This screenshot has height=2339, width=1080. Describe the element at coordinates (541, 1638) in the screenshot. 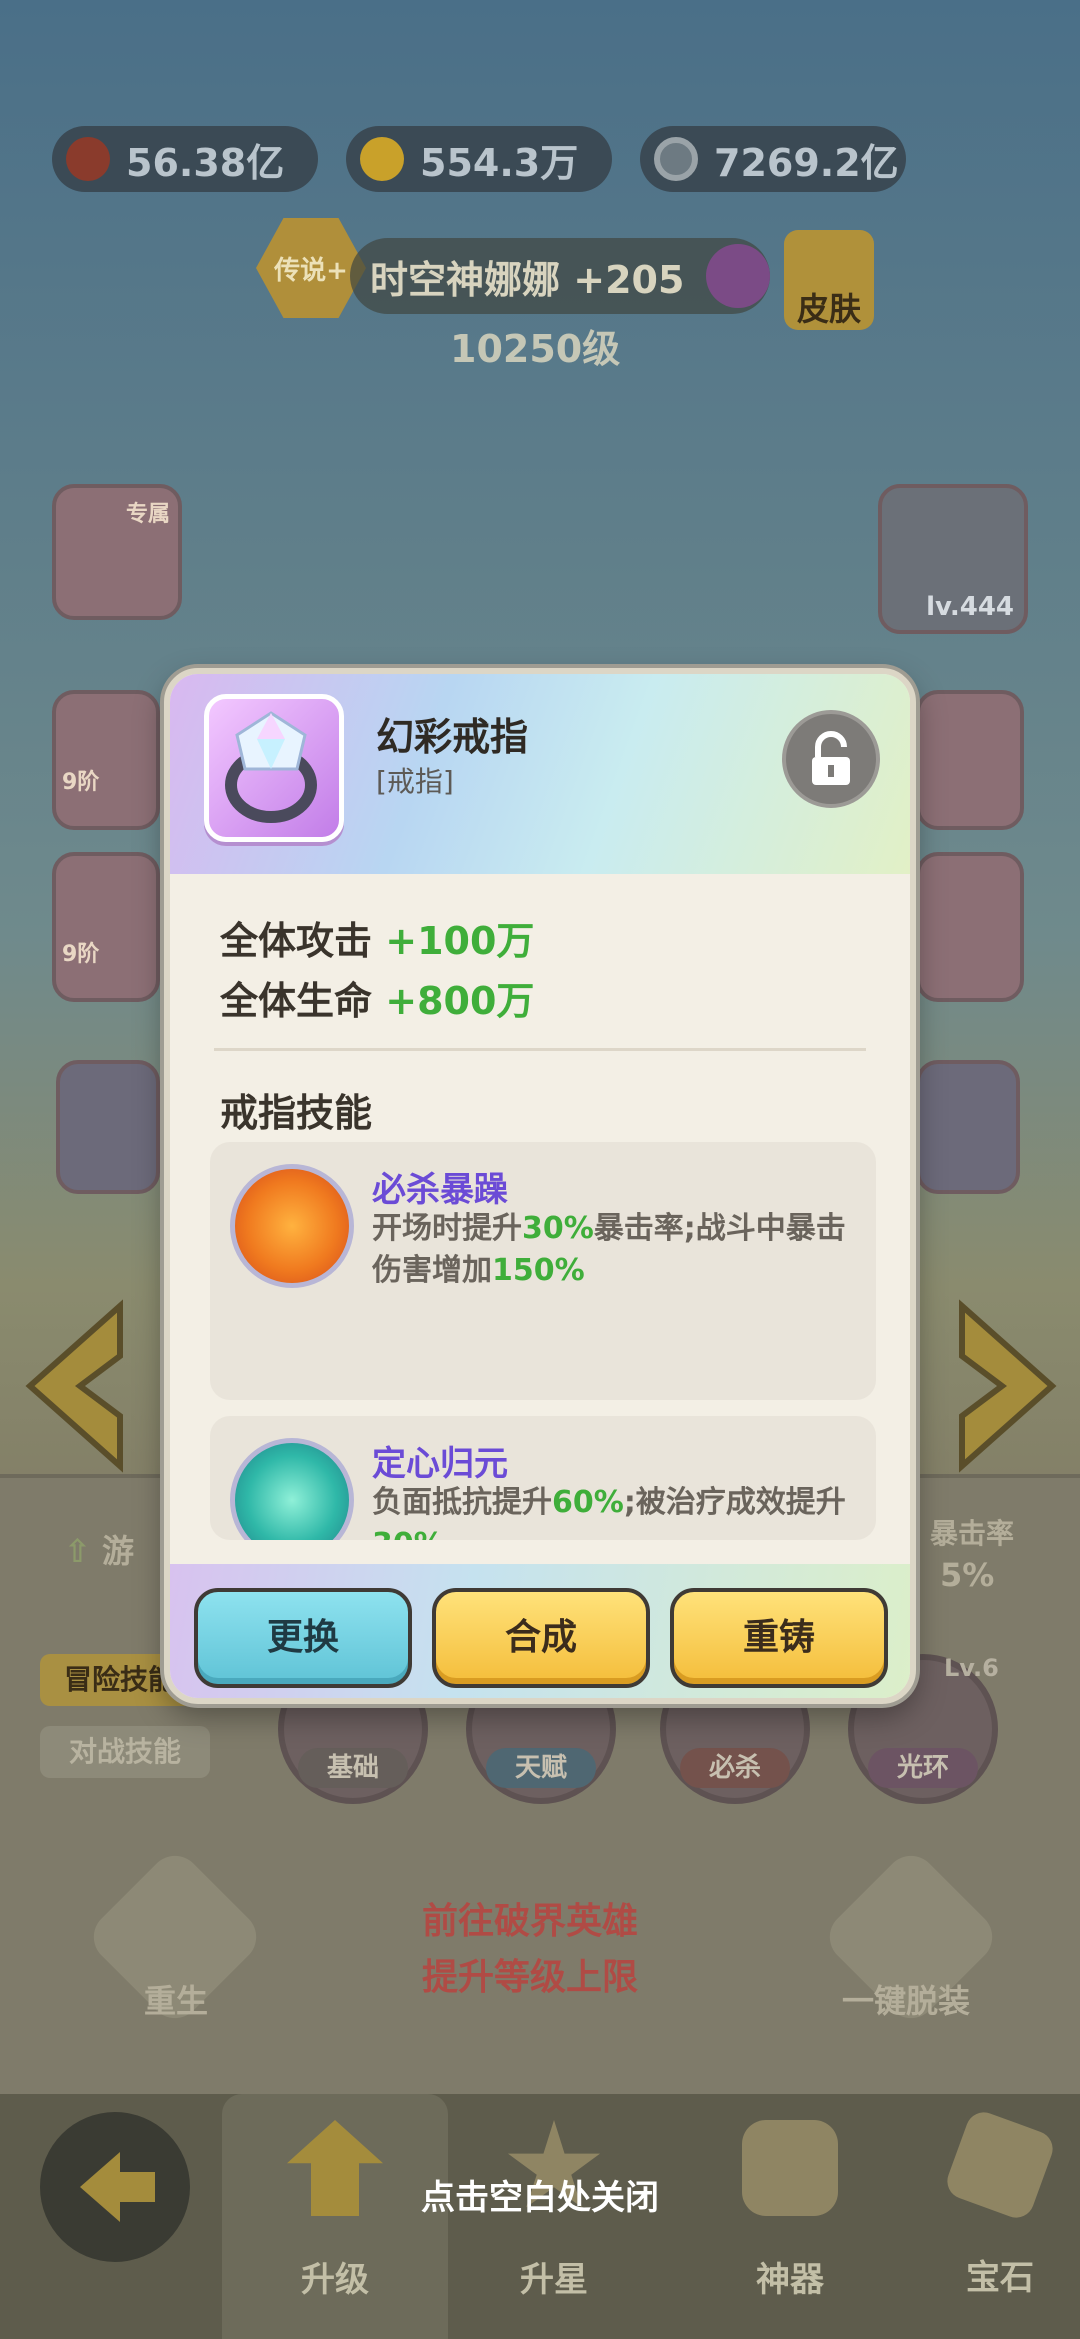

I see `synthesize-button: 合成` at that location.